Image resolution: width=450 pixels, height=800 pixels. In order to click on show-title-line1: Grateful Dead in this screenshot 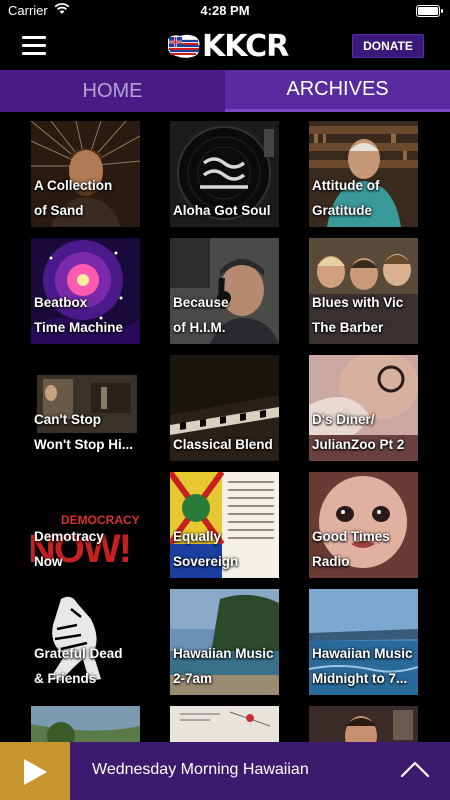, I will do `click(78, 653)`.